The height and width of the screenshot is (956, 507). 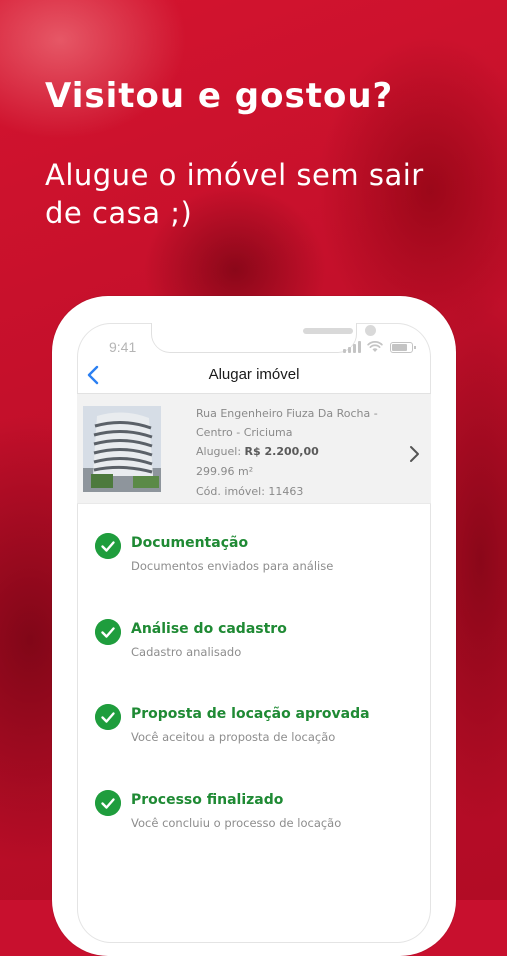 I want to click on navigation-bar: Alugar imóvel, so click(x=254, y=378).